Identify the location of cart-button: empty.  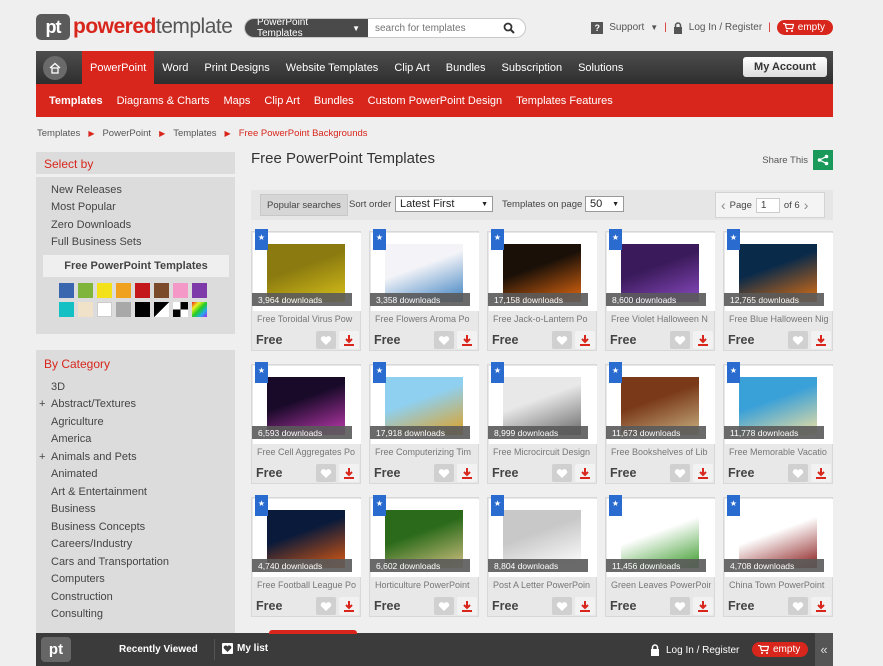
(804, 27).